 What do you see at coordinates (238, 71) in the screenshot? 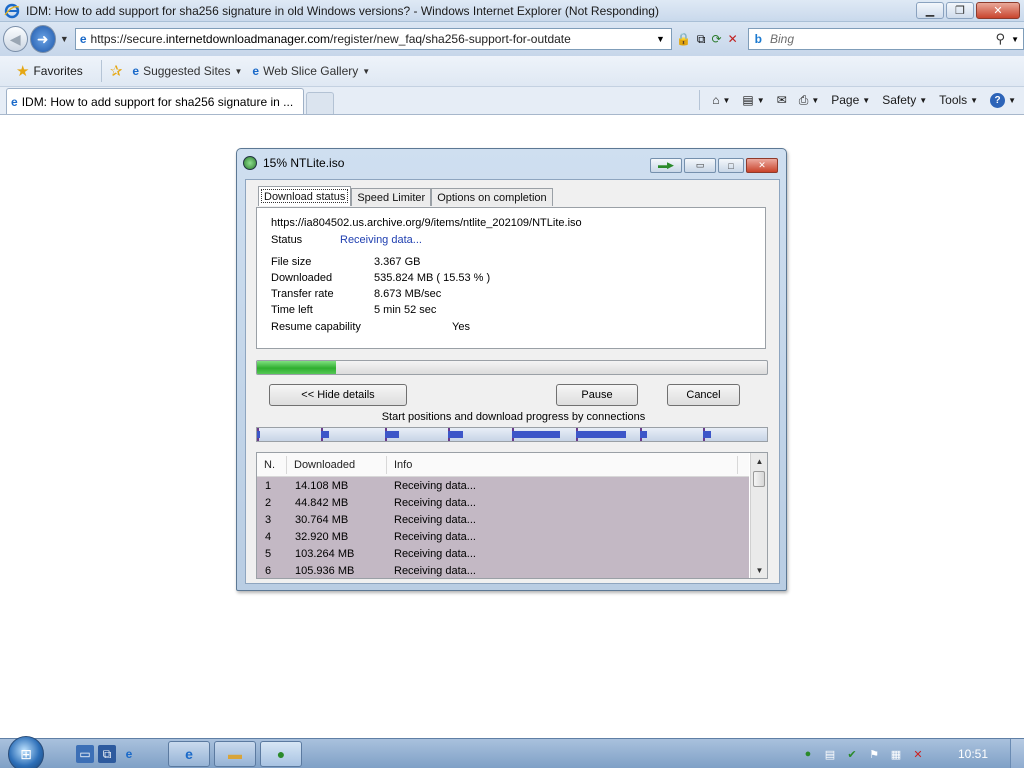
I see `chevron-down-icon: ▼` at bounding box center [238, 71].